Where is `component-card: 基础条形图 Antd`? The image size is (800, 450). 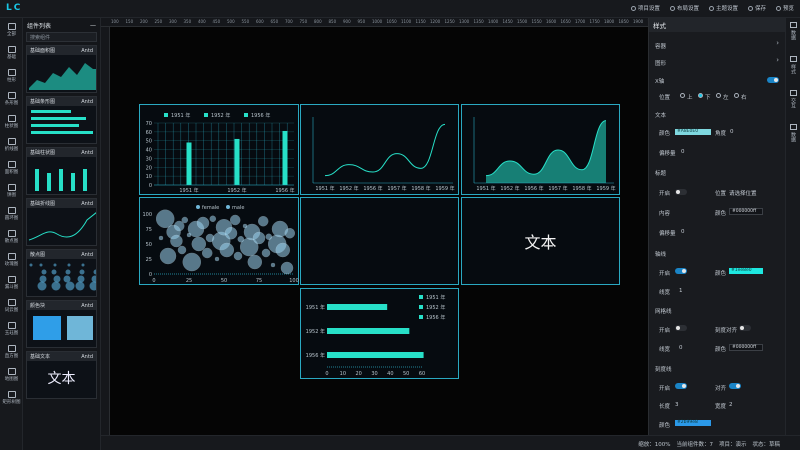
component-card: 基础条形图 Antd is located at coordinates (61, 120).